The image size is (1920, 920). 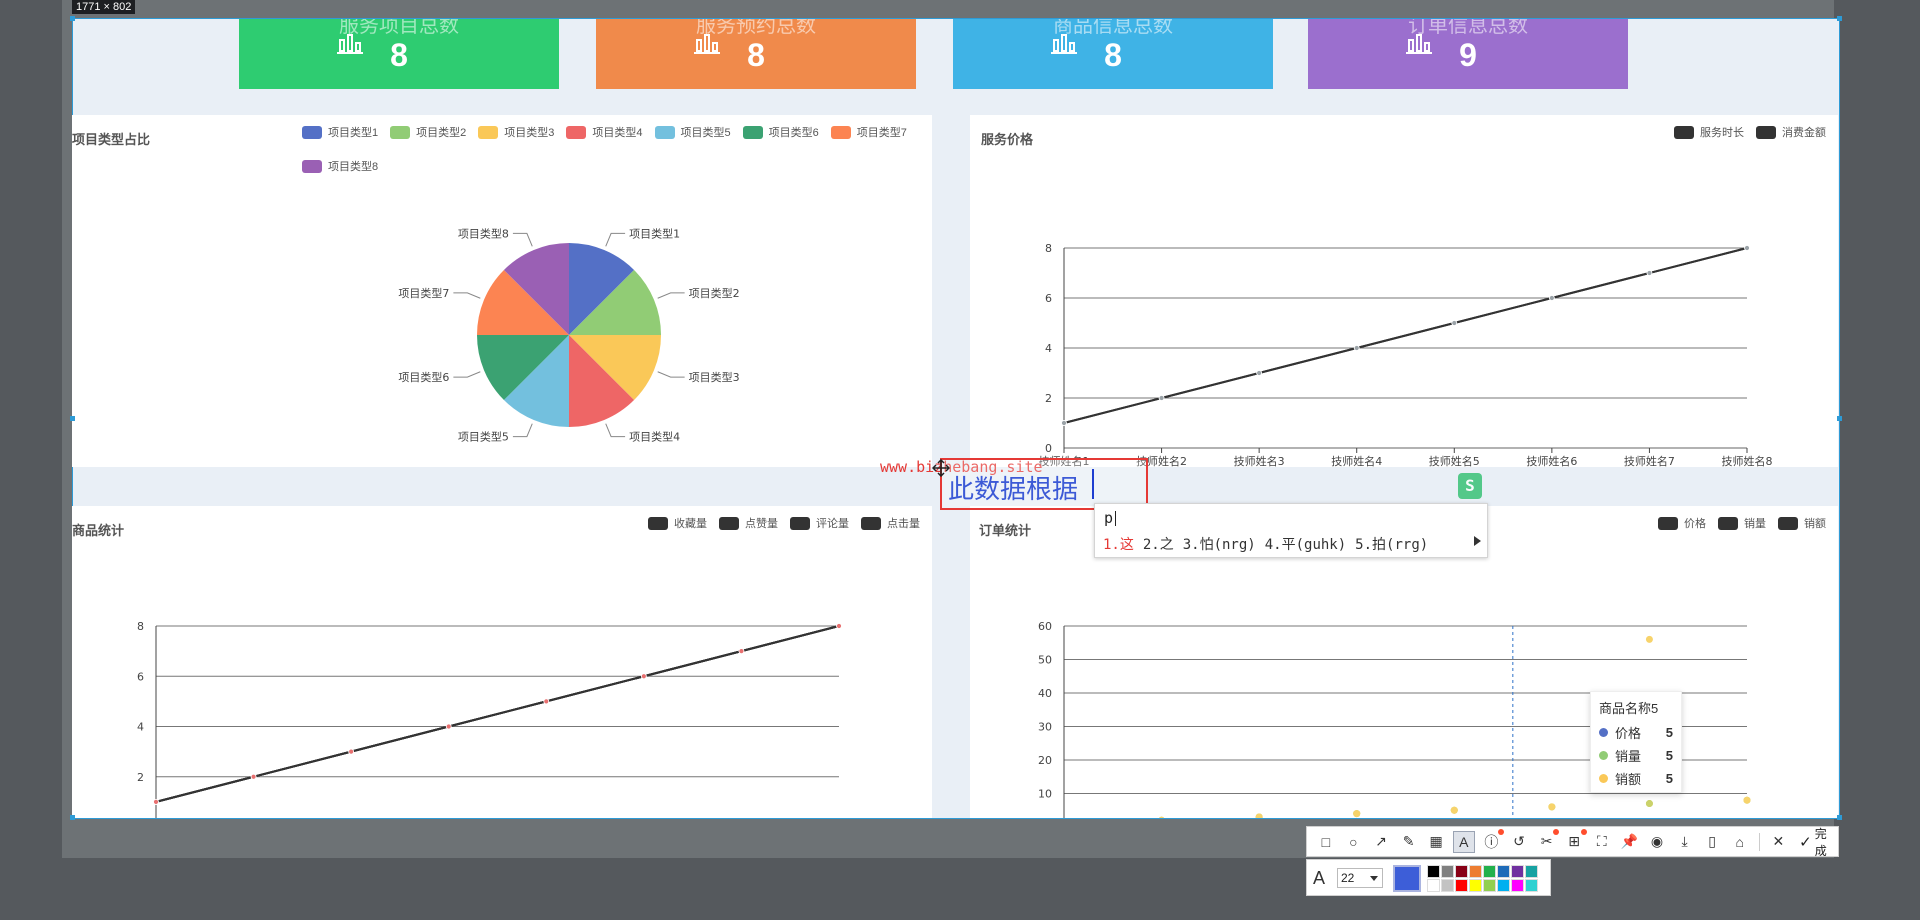 I want to click on legend-item: 消费金额, so click(x=1791, y=132).